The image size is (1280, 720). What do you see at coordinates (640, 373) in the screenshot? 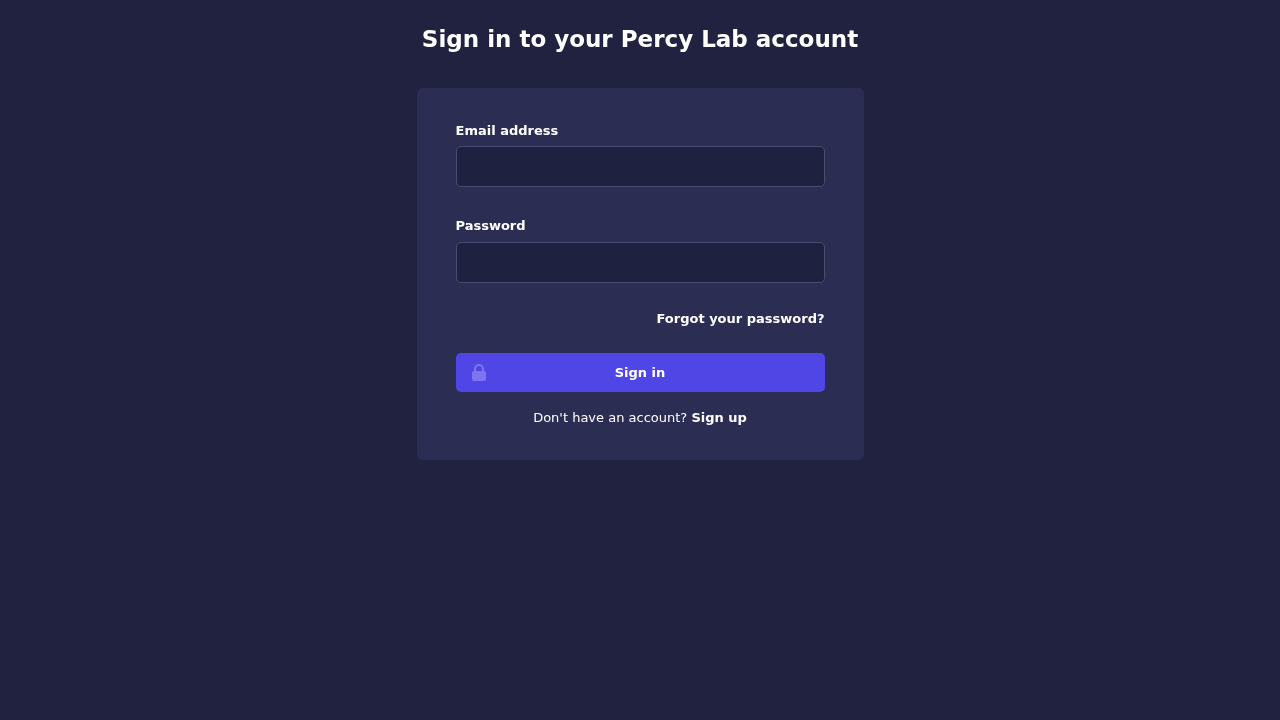
I see `sign-in-button: Sign in` at bounding box center [640, 373].